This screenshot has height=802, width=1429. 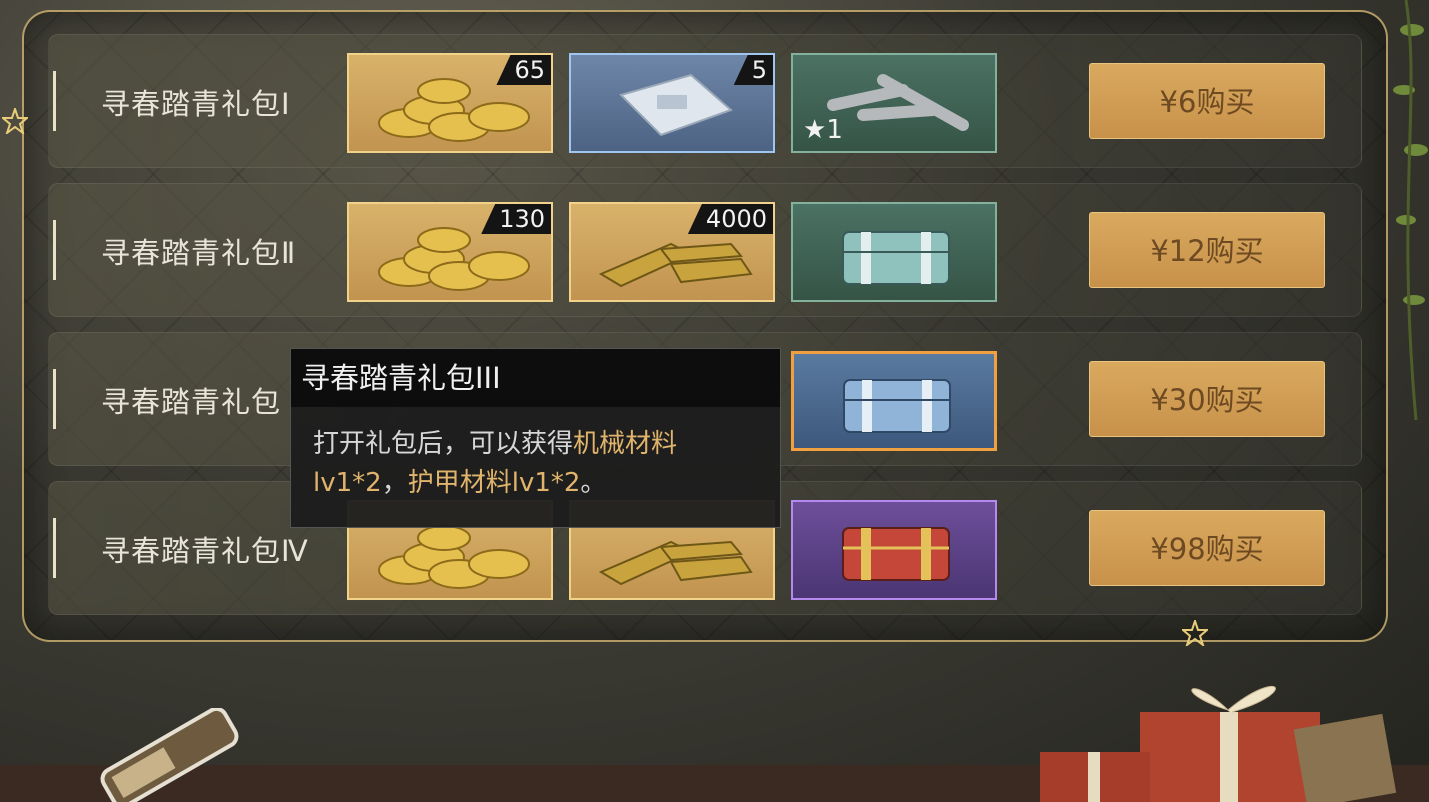 What do you see at coordinates (897, 406) in the screenshot?
I see `blue-supply-chest-icon` at bounding box center [897, 406].